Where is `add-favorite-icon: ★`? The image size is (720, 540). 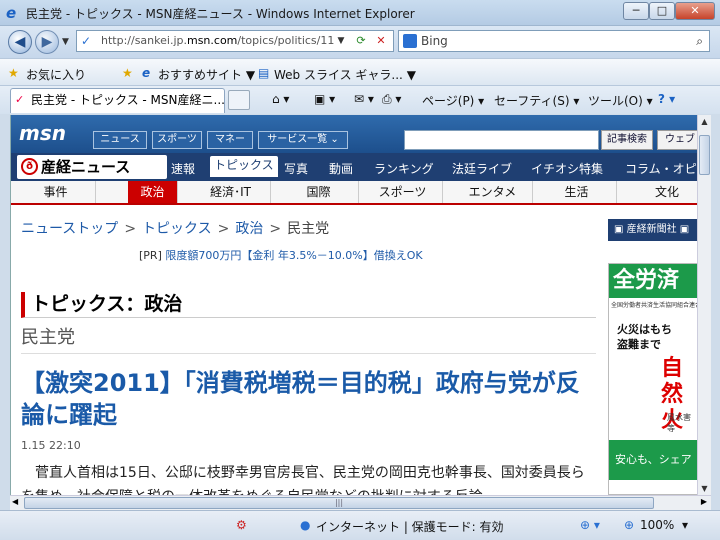
add-favorite-icon: ★ is located at coordinates (127, 73).